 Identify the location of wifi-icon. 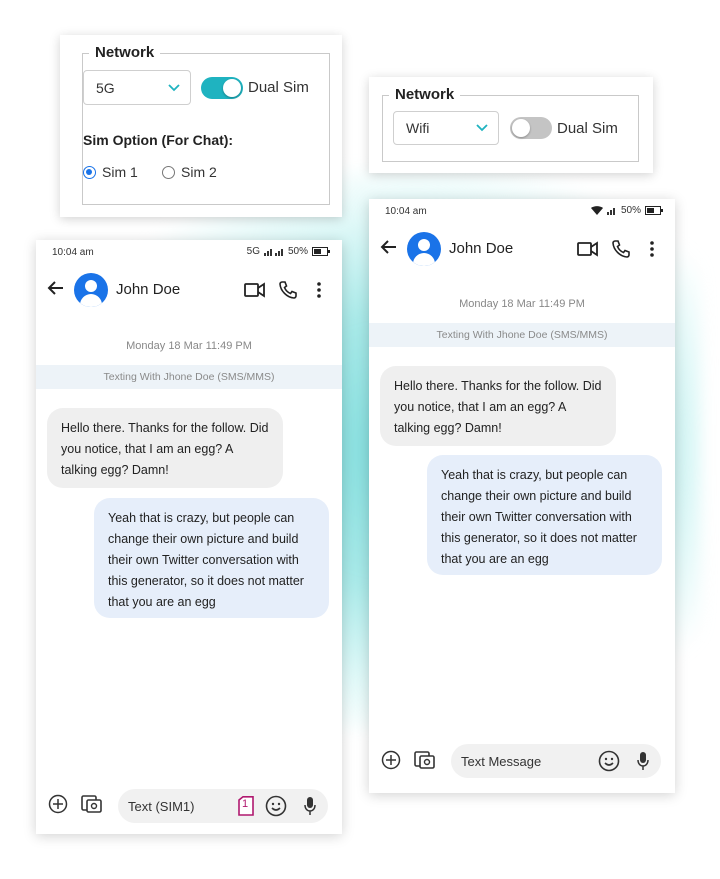
(596, 210).